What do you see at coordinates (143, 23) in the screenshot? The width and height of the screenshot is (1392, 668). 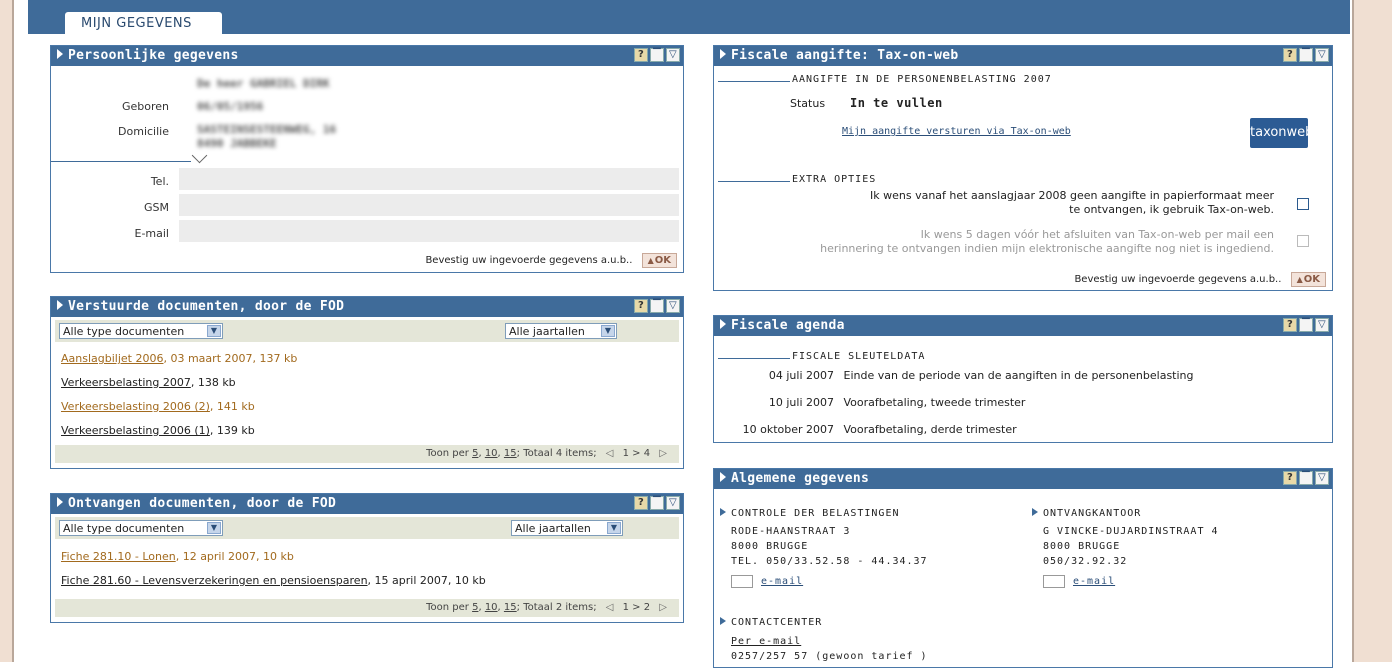 I see `tab-mijn-gegevens: MIJN GEGEVENS` at bounding box center [143, 23].